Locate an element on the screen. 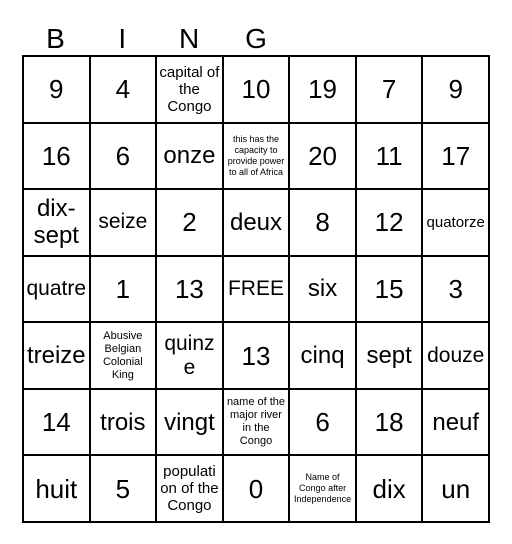 This screenshot has height=544, width=512. bingo-cell-label: 12 is located at coordinates (389, 222).